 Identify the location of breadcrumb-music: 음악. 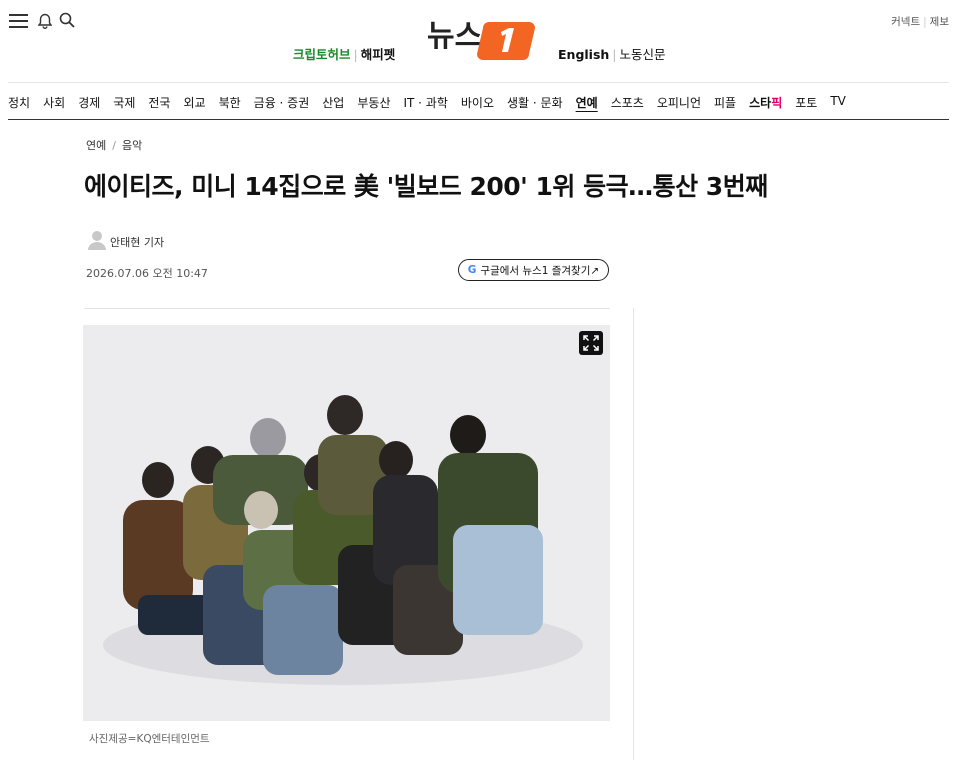
(132, 145).